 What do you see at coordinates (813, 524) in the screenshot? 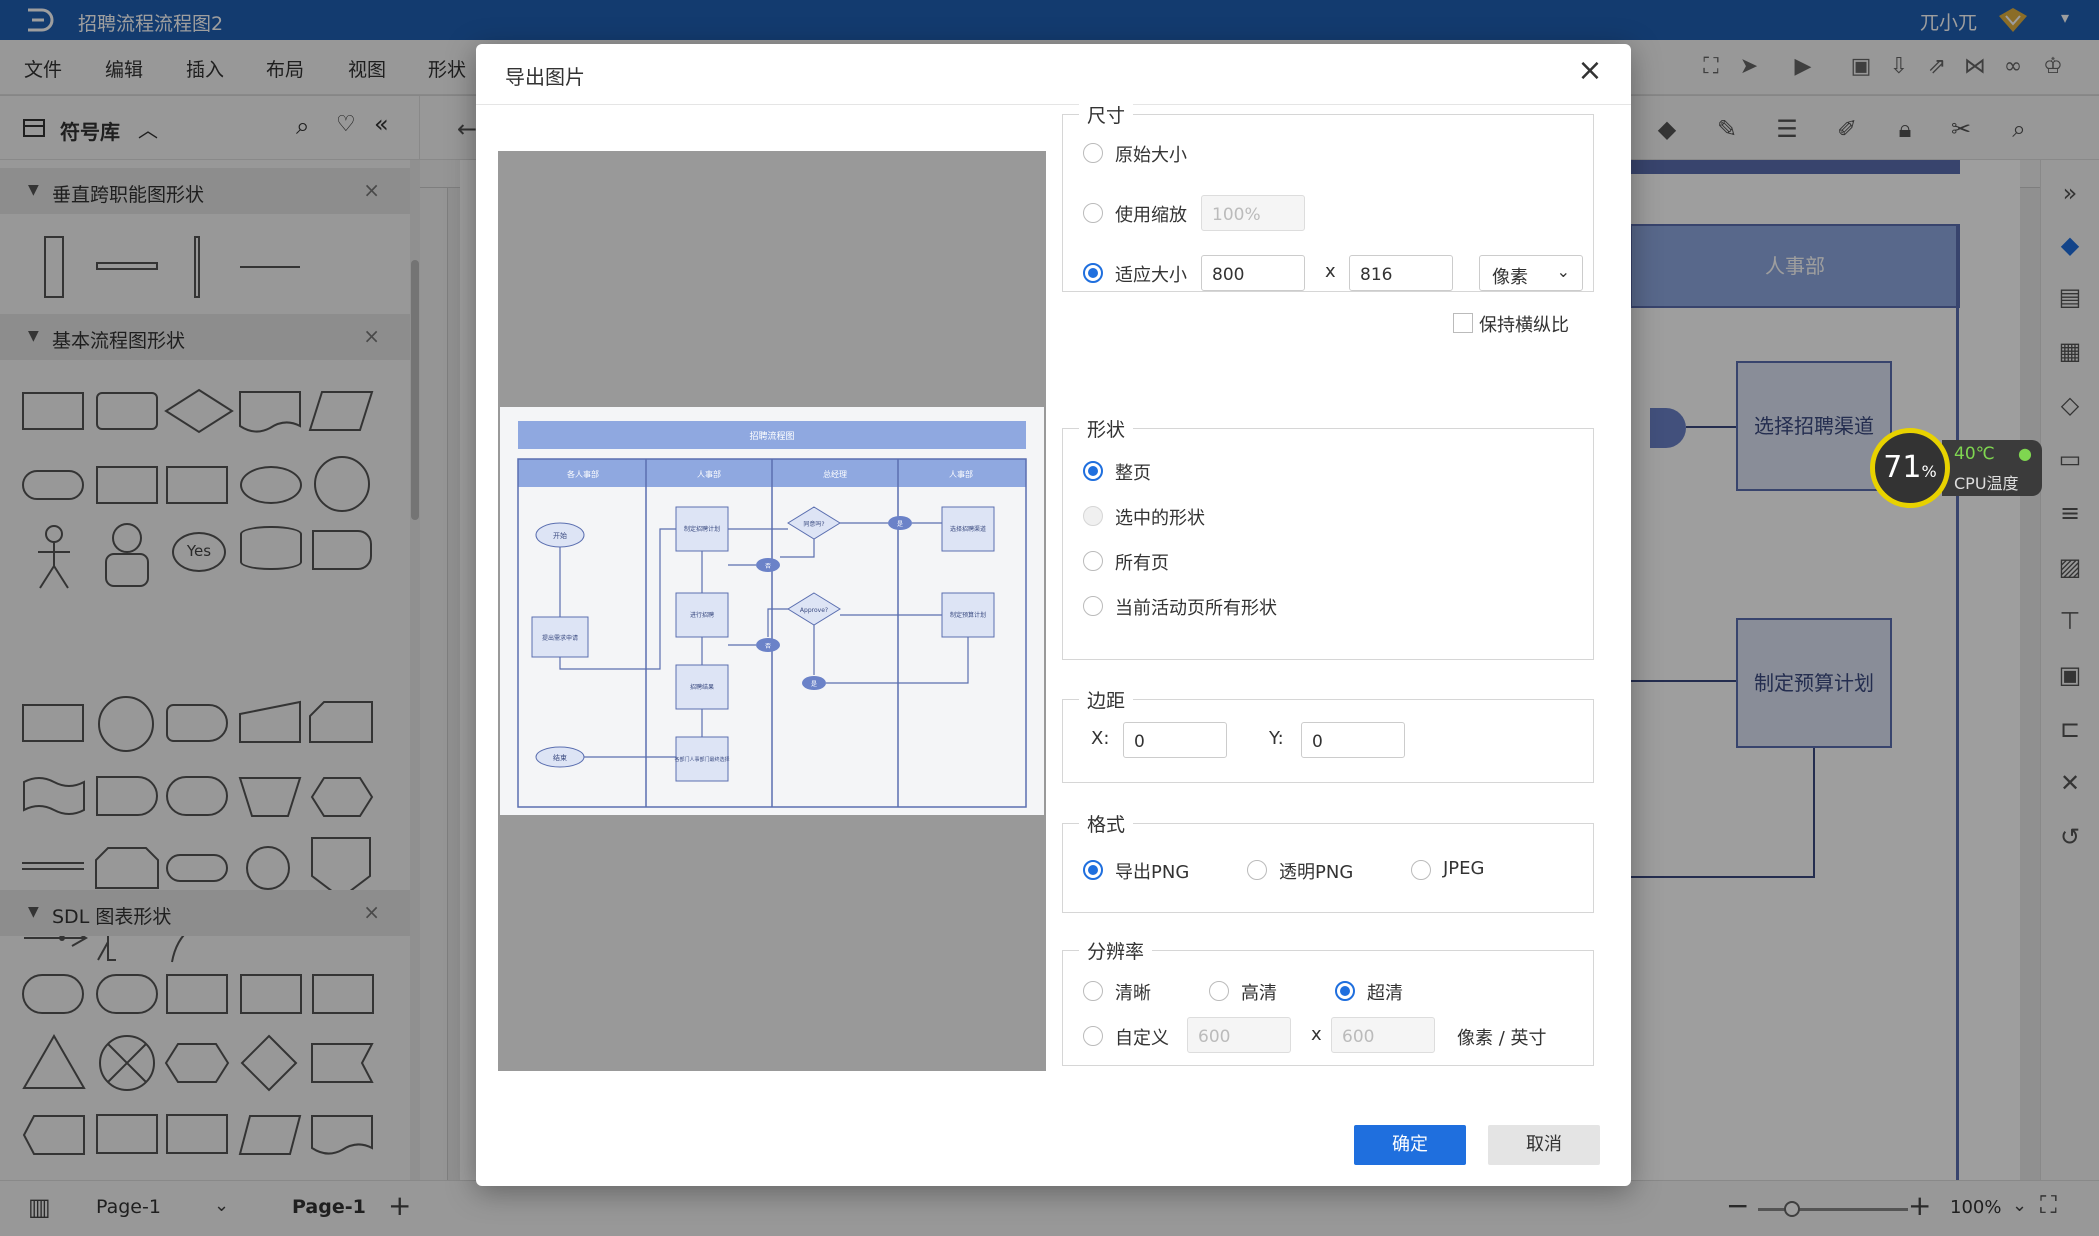
I see `preview-decision-1: 同意吗?` at bounding box center [813, 524].